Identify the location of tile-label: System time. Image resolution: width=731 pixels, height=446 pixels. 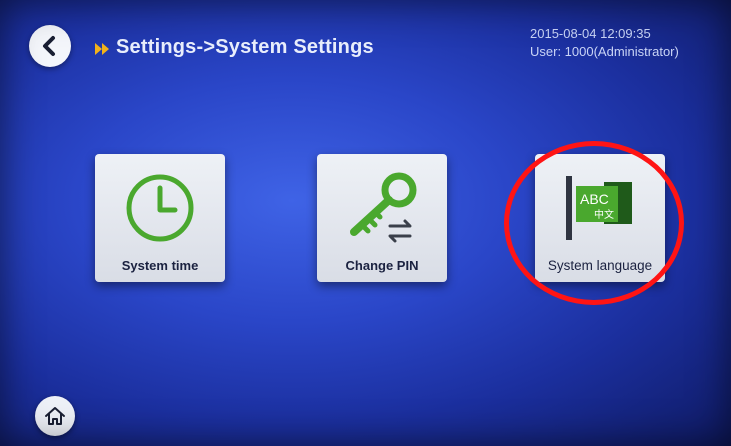
(160, 265).